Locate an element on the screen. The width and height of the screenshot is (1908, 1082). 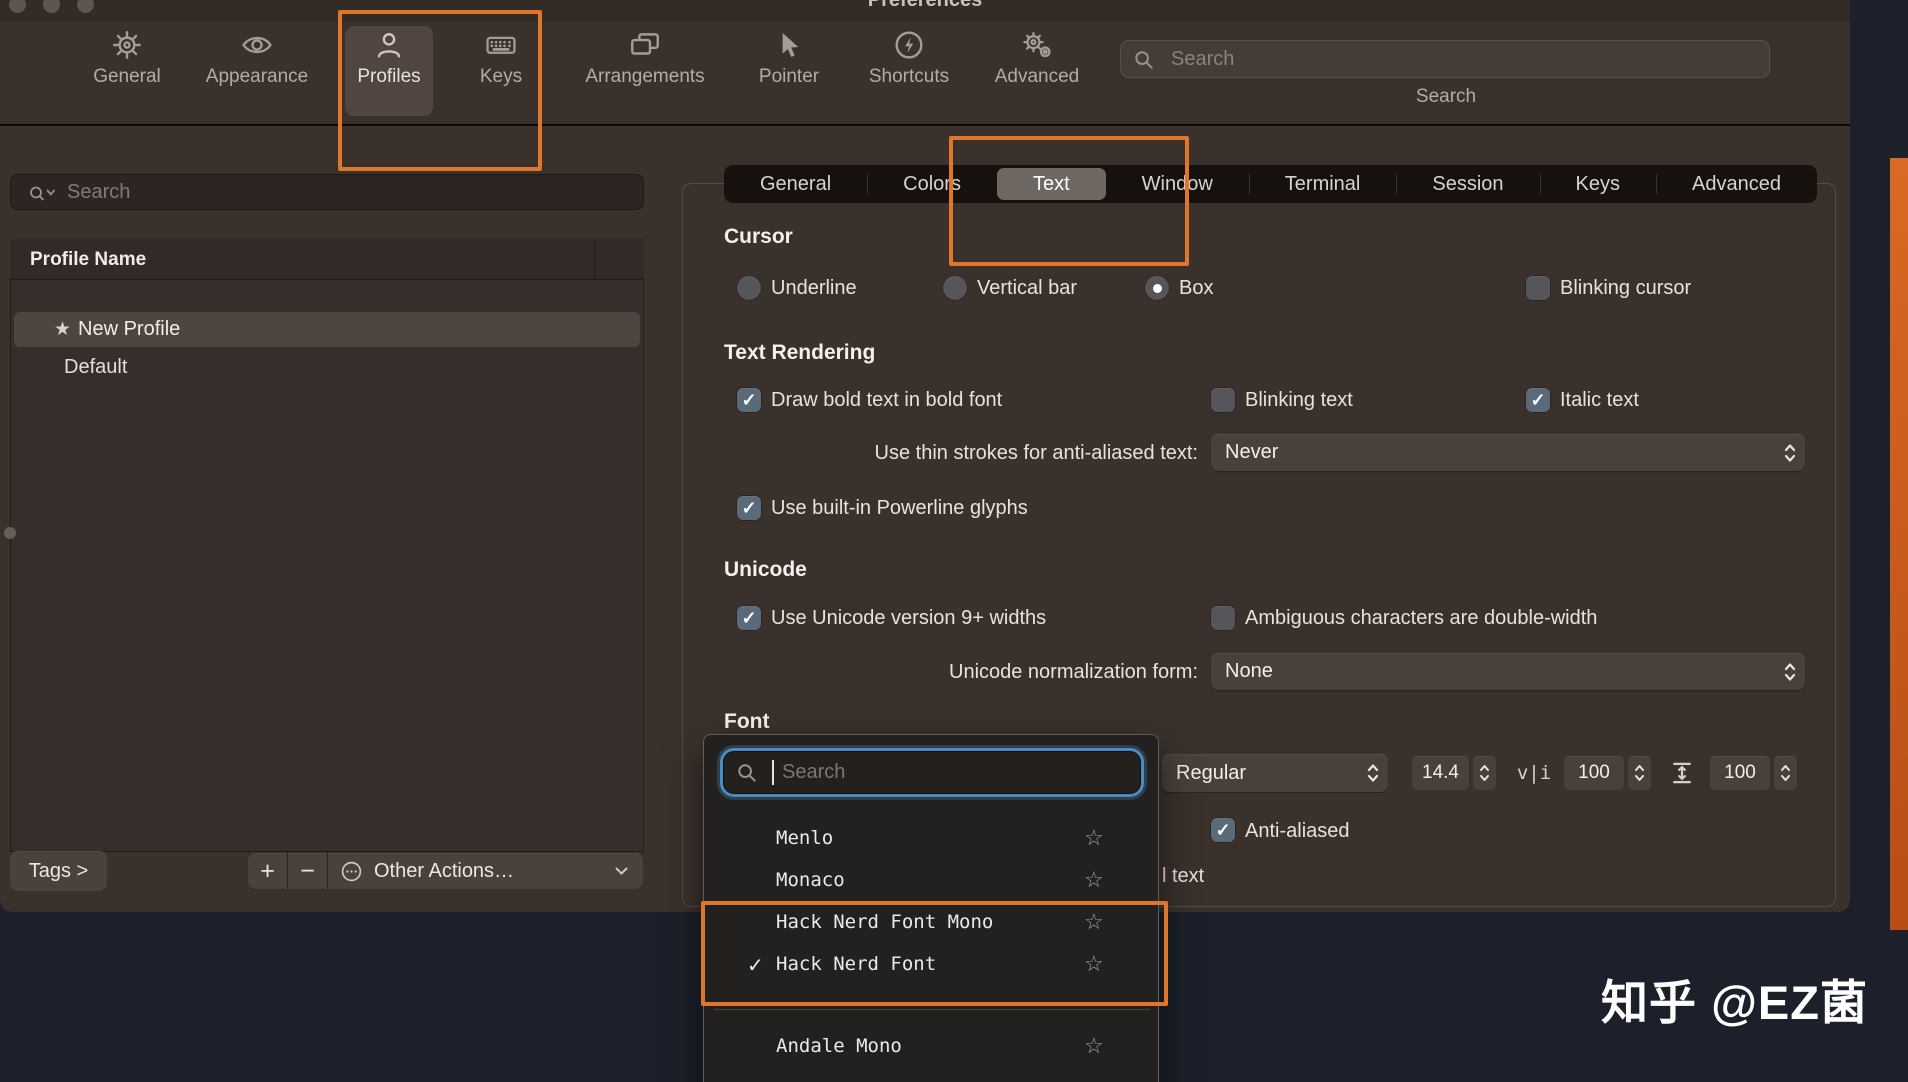
checkbox-powerline is located at coordinates (749, 508).